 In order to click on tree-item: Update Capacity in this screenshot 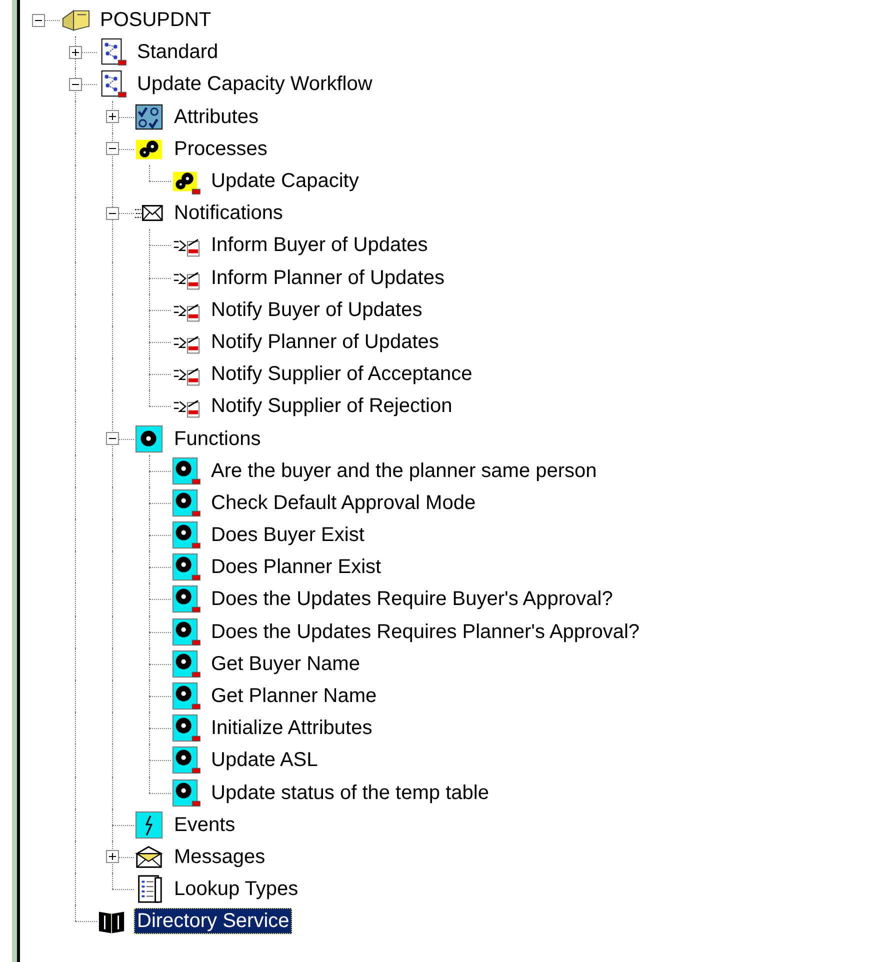, I will do `click(285, 181)`.